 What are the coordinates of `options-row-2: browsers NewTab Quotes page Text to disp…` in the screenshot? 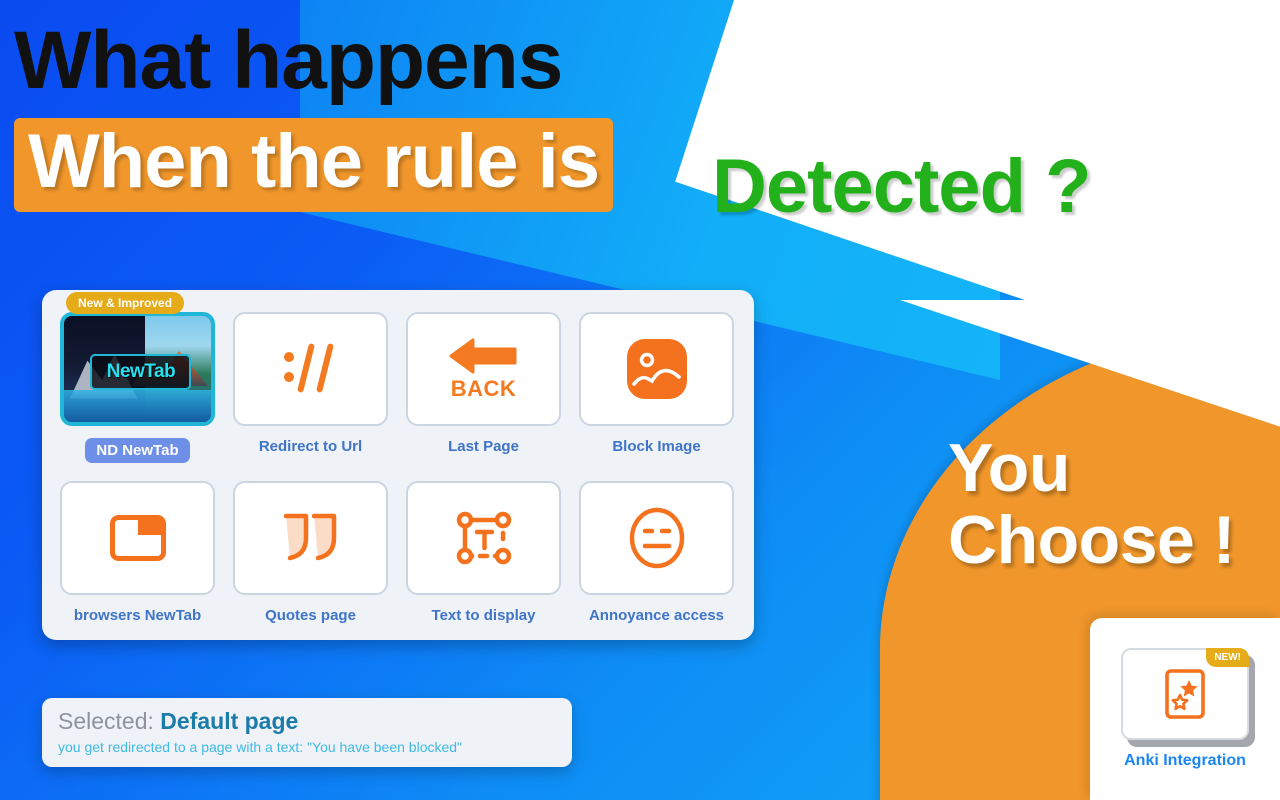 It's located at (398, 552).